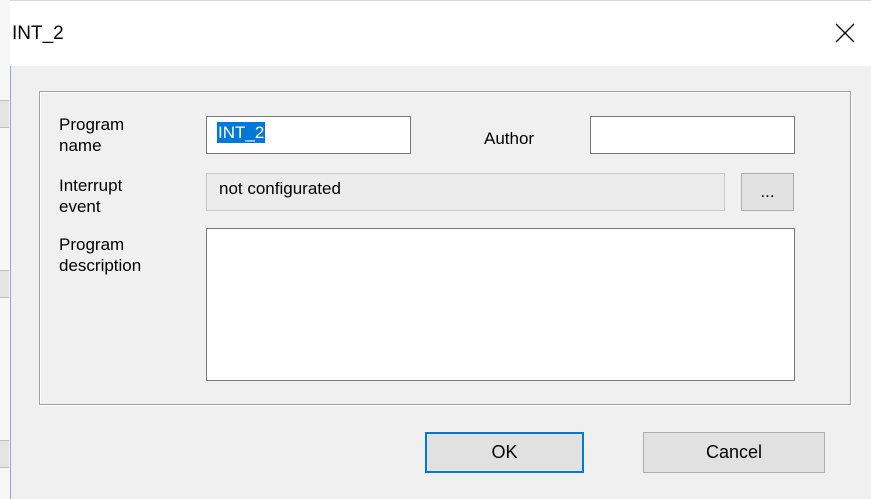  I want to click on dialog-border, so click(10, 282).